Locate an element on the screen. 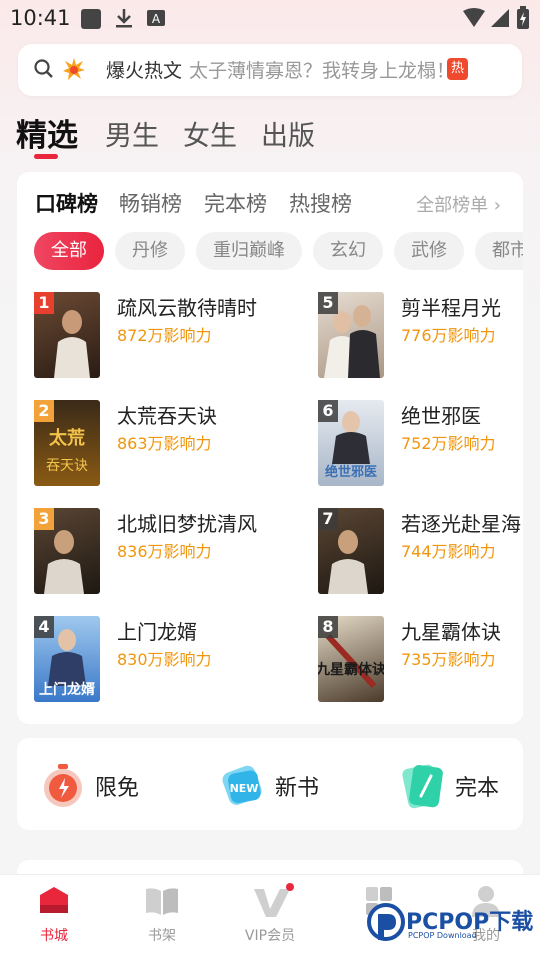 The width and height of the screenshot is (540, 960). genre-chips: 全部 丹修 重归巅峰 玄幻 武修 都市 is located at coordinates (270, 227).